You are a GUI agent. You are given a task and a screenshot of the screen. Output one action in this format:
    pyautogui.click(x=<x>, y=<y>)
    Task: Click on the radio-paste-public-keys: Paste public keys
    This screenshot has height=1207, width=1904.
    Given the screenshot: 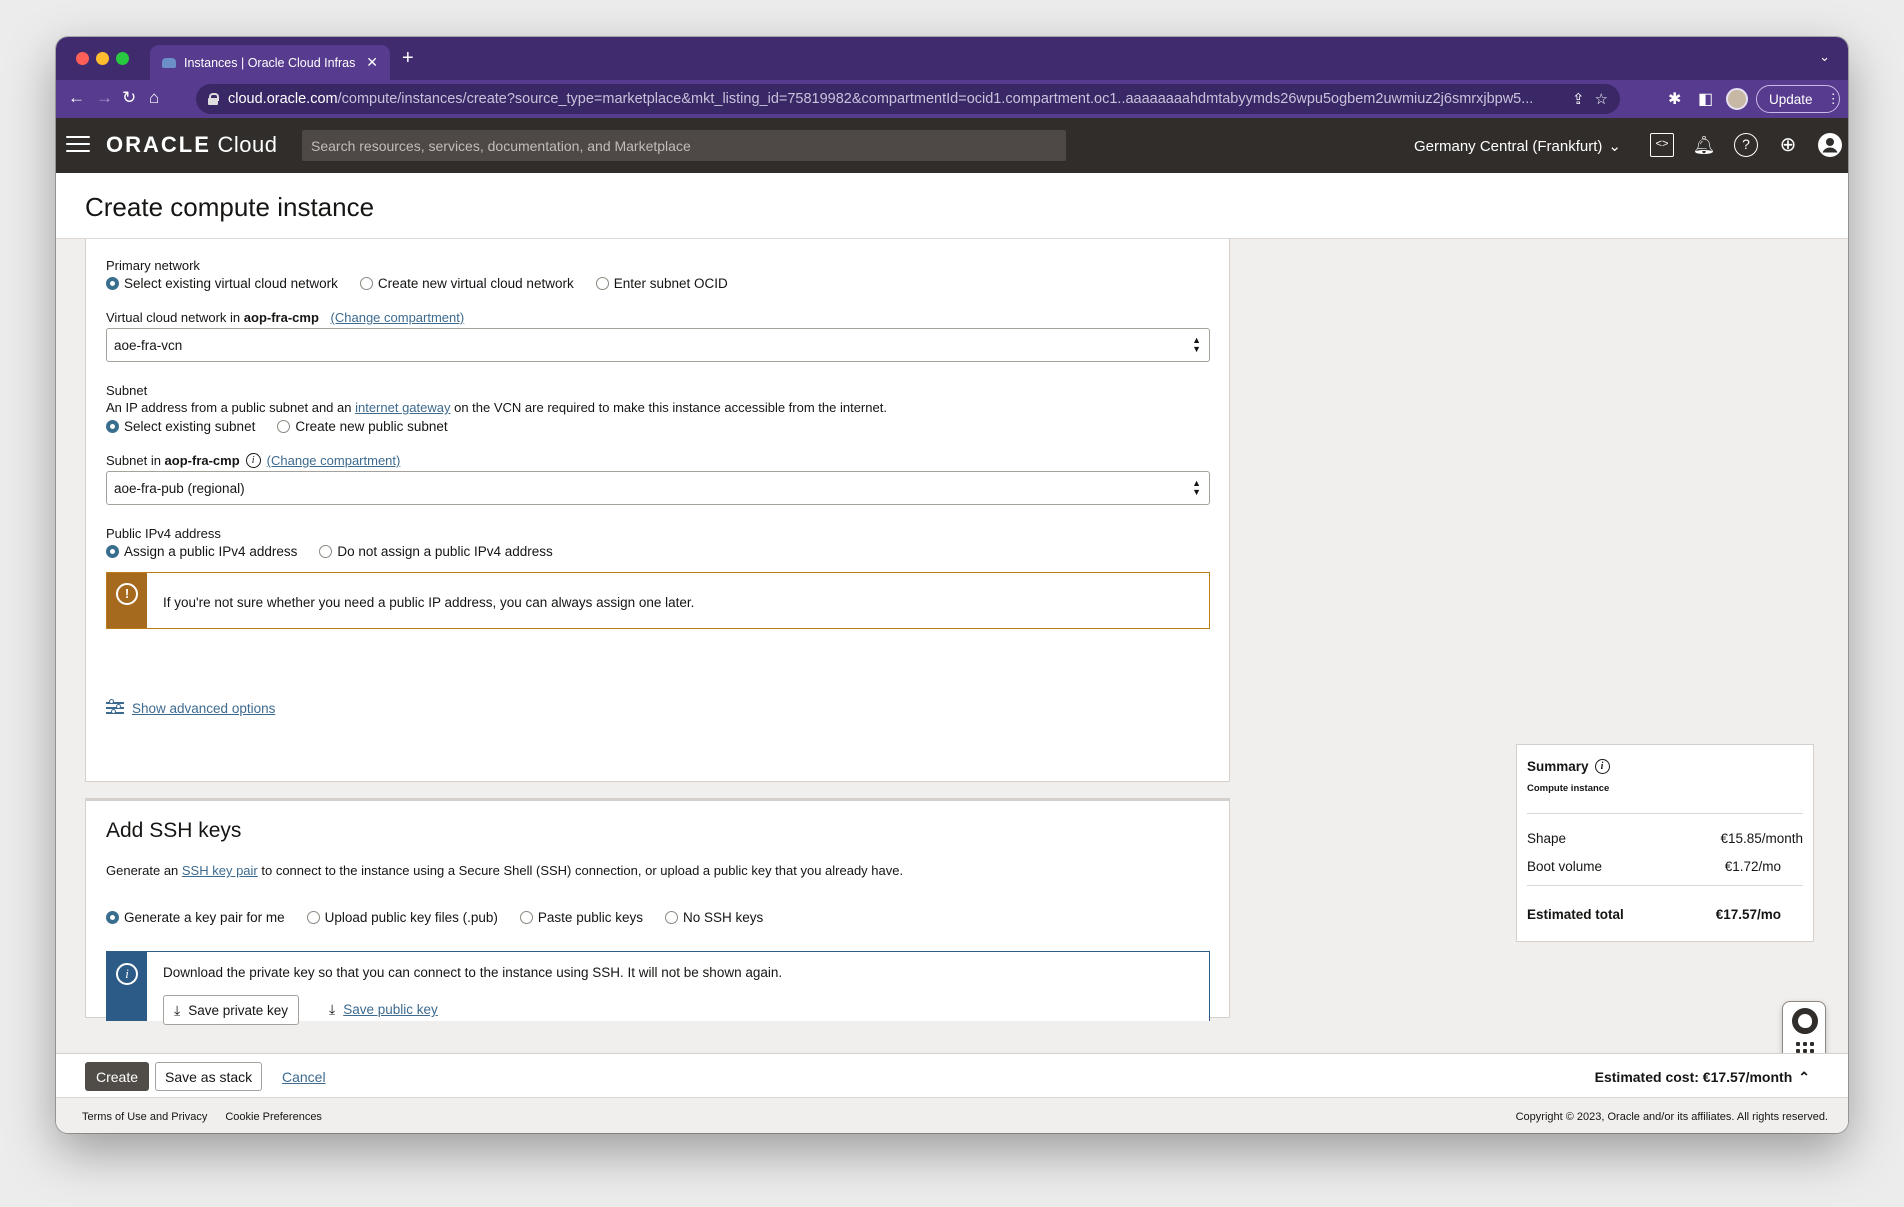 What is the action you would take?
    pyautogui.click(x=581, y=917)
    